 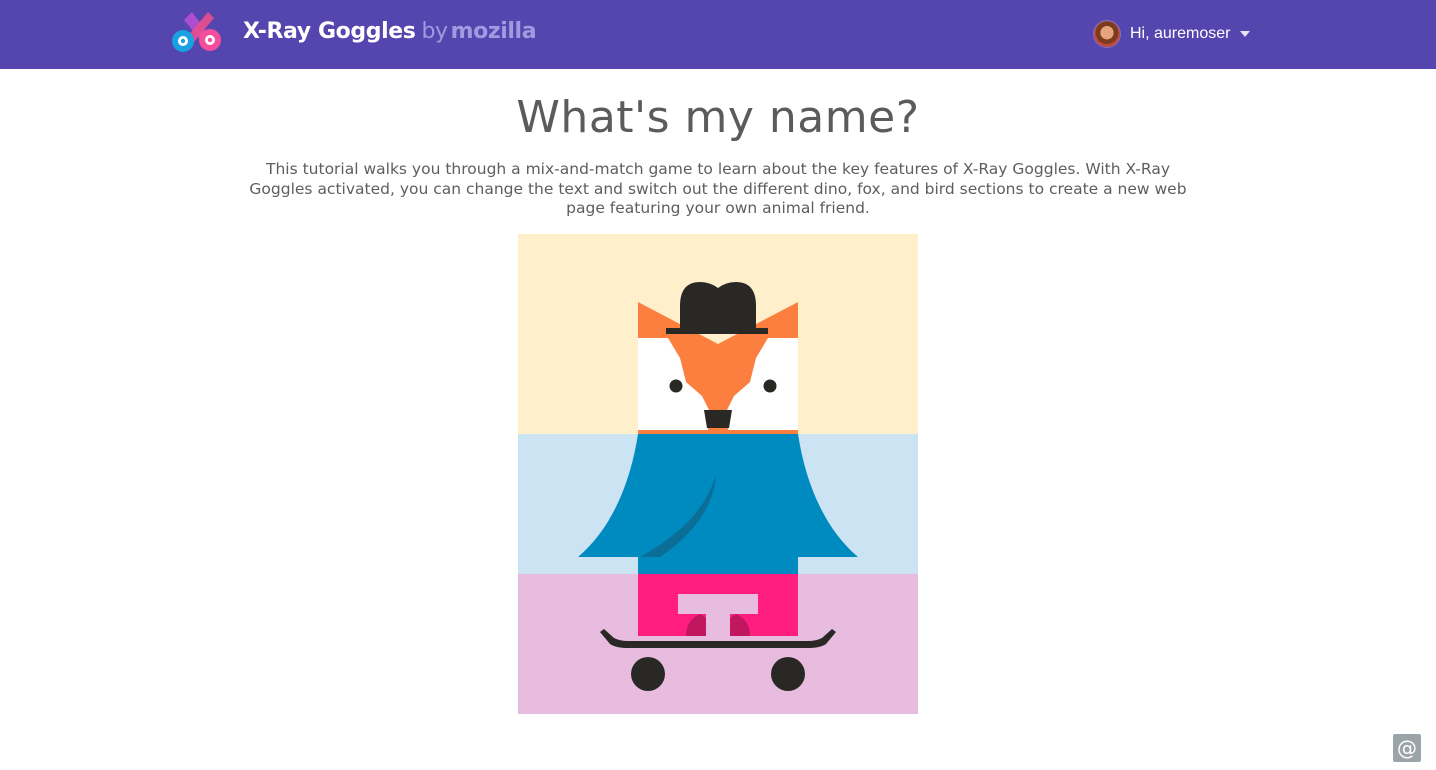 I want to click on fox-left-eye, so click(x=676, y=386).